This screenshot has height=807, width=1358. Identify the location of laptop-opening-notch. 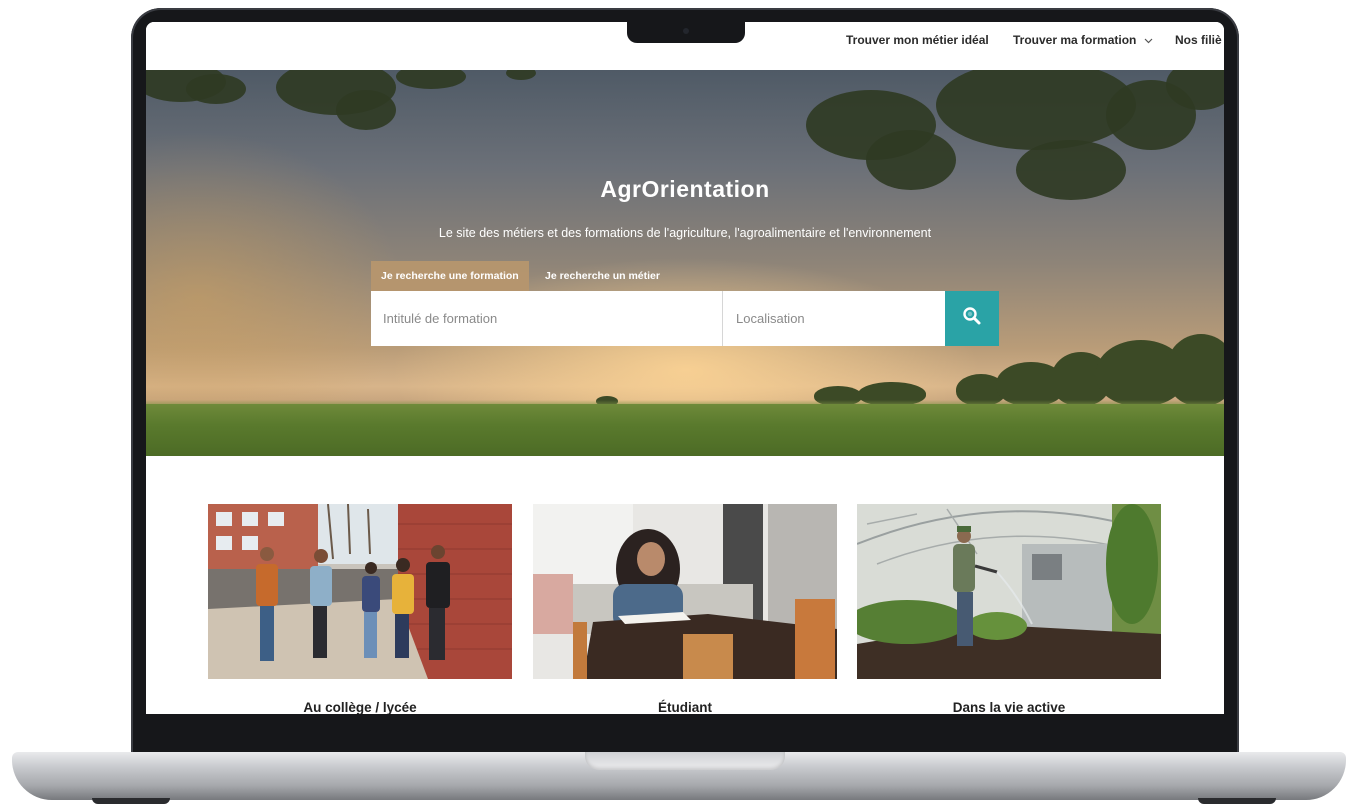
(685, 761).